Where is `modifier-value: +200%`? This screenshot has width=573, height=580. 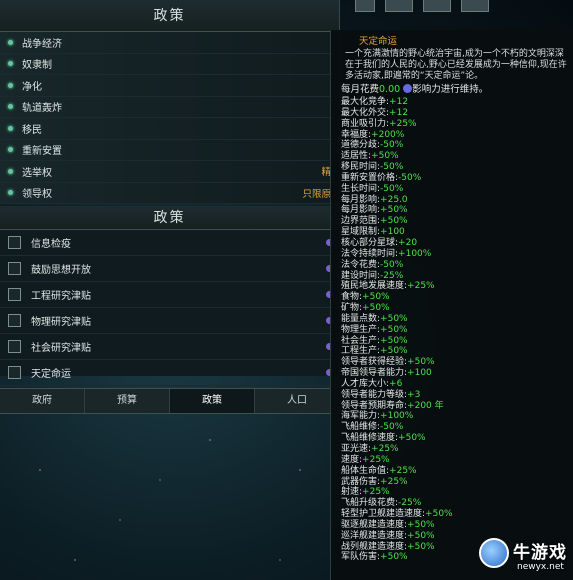 modifier-value: +200% is located at coordinates (388, 134).